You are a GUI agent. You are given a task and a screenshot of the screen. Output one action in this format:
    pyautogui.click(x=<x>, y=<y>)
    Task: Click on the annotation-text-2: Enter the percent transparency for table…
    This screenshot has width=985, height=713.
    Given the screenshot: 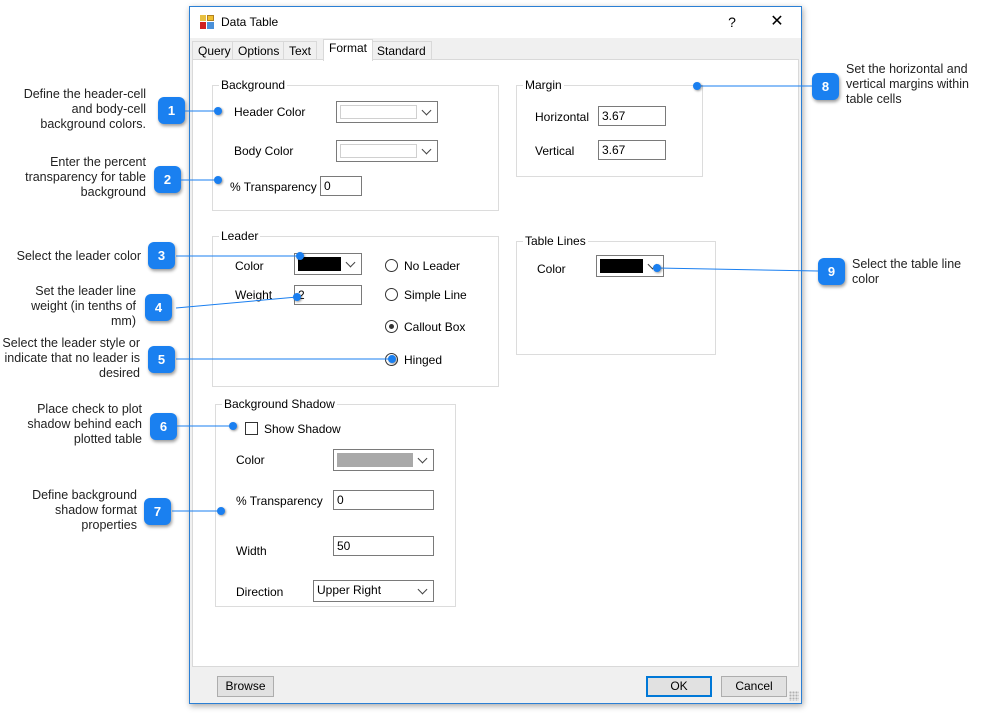 What is the action you would take?
    pyautogui.click(x=85, y=177)
    